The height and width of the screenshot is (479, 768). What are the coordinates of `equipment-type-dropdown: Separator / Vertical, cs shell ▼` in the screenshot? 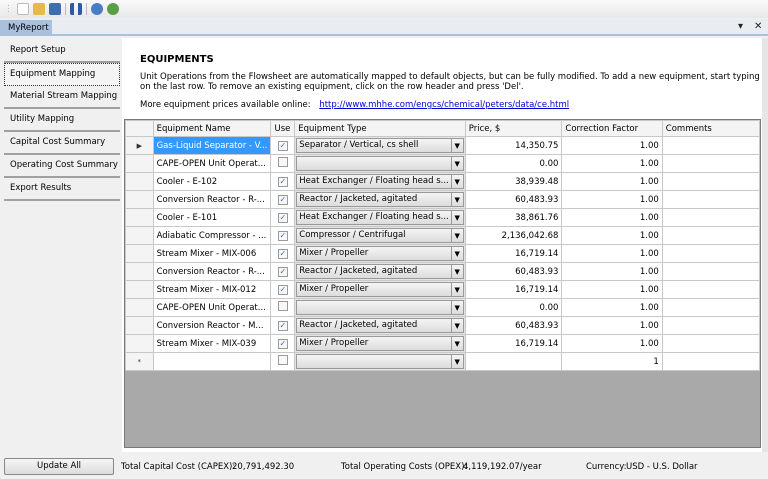 It's located at (380, 145).